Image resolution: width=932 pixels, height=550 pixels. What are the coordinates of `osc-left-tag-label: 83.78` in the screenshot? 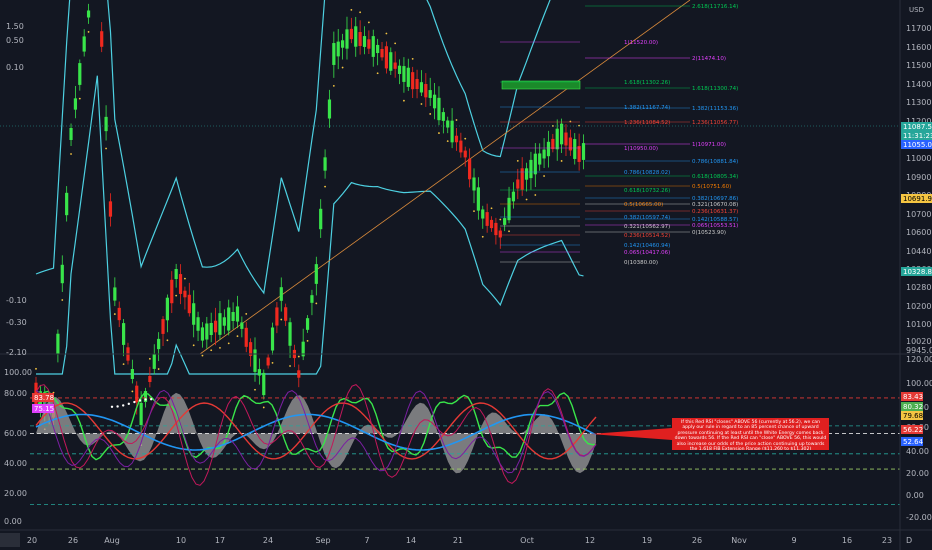 It's located at (44, 398).